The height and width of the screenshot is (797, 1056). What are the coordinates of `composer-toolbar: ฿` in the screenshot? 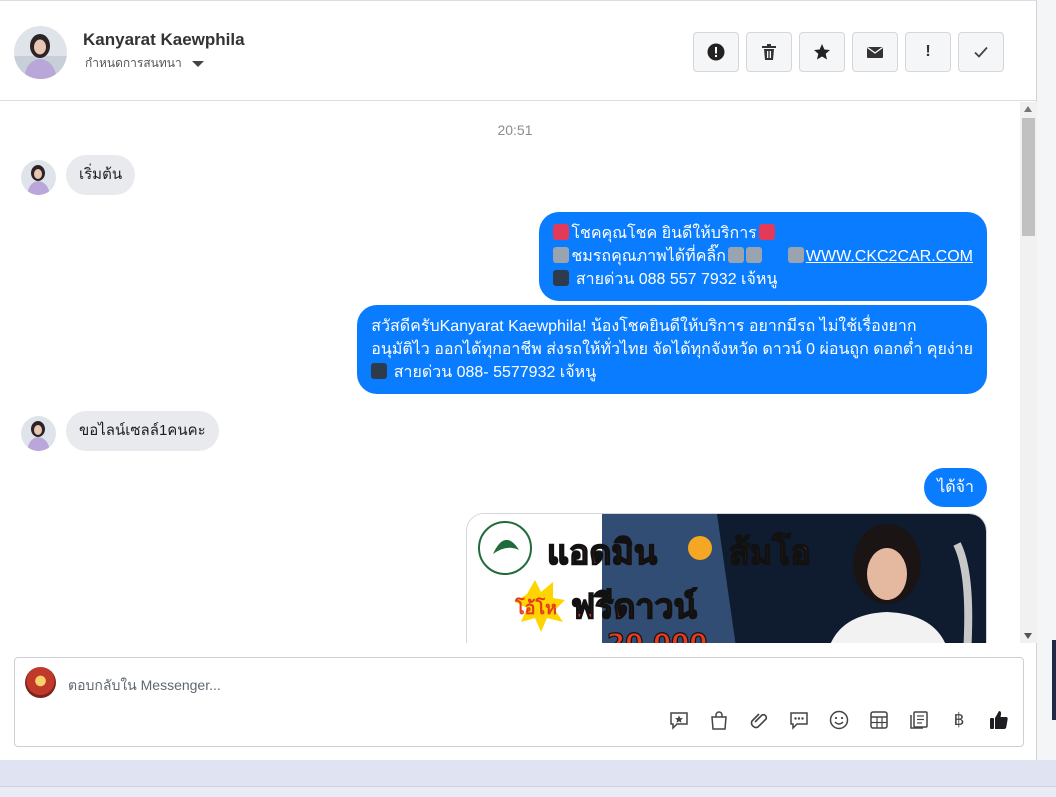 It's located at (839, 720).